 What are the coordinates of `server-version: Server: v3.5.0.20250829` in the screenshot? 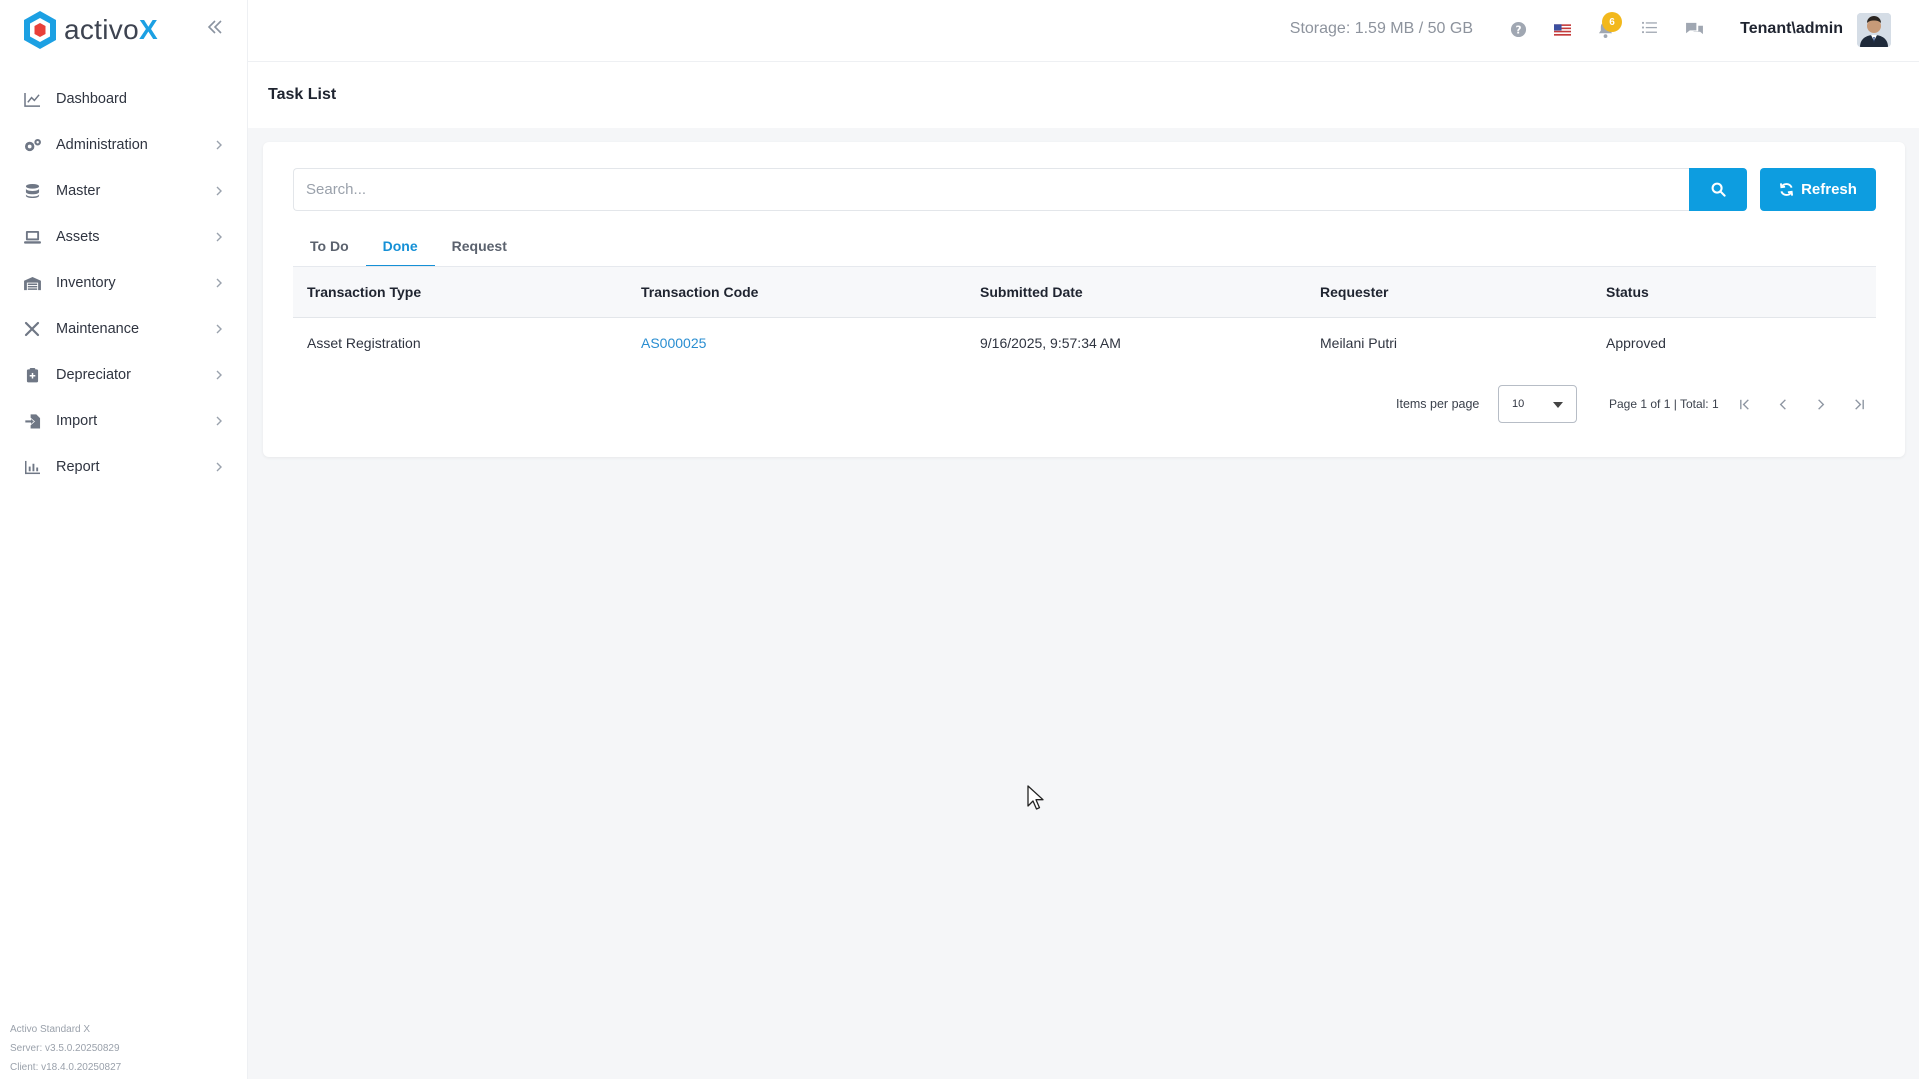 It's located at (65, 1048).